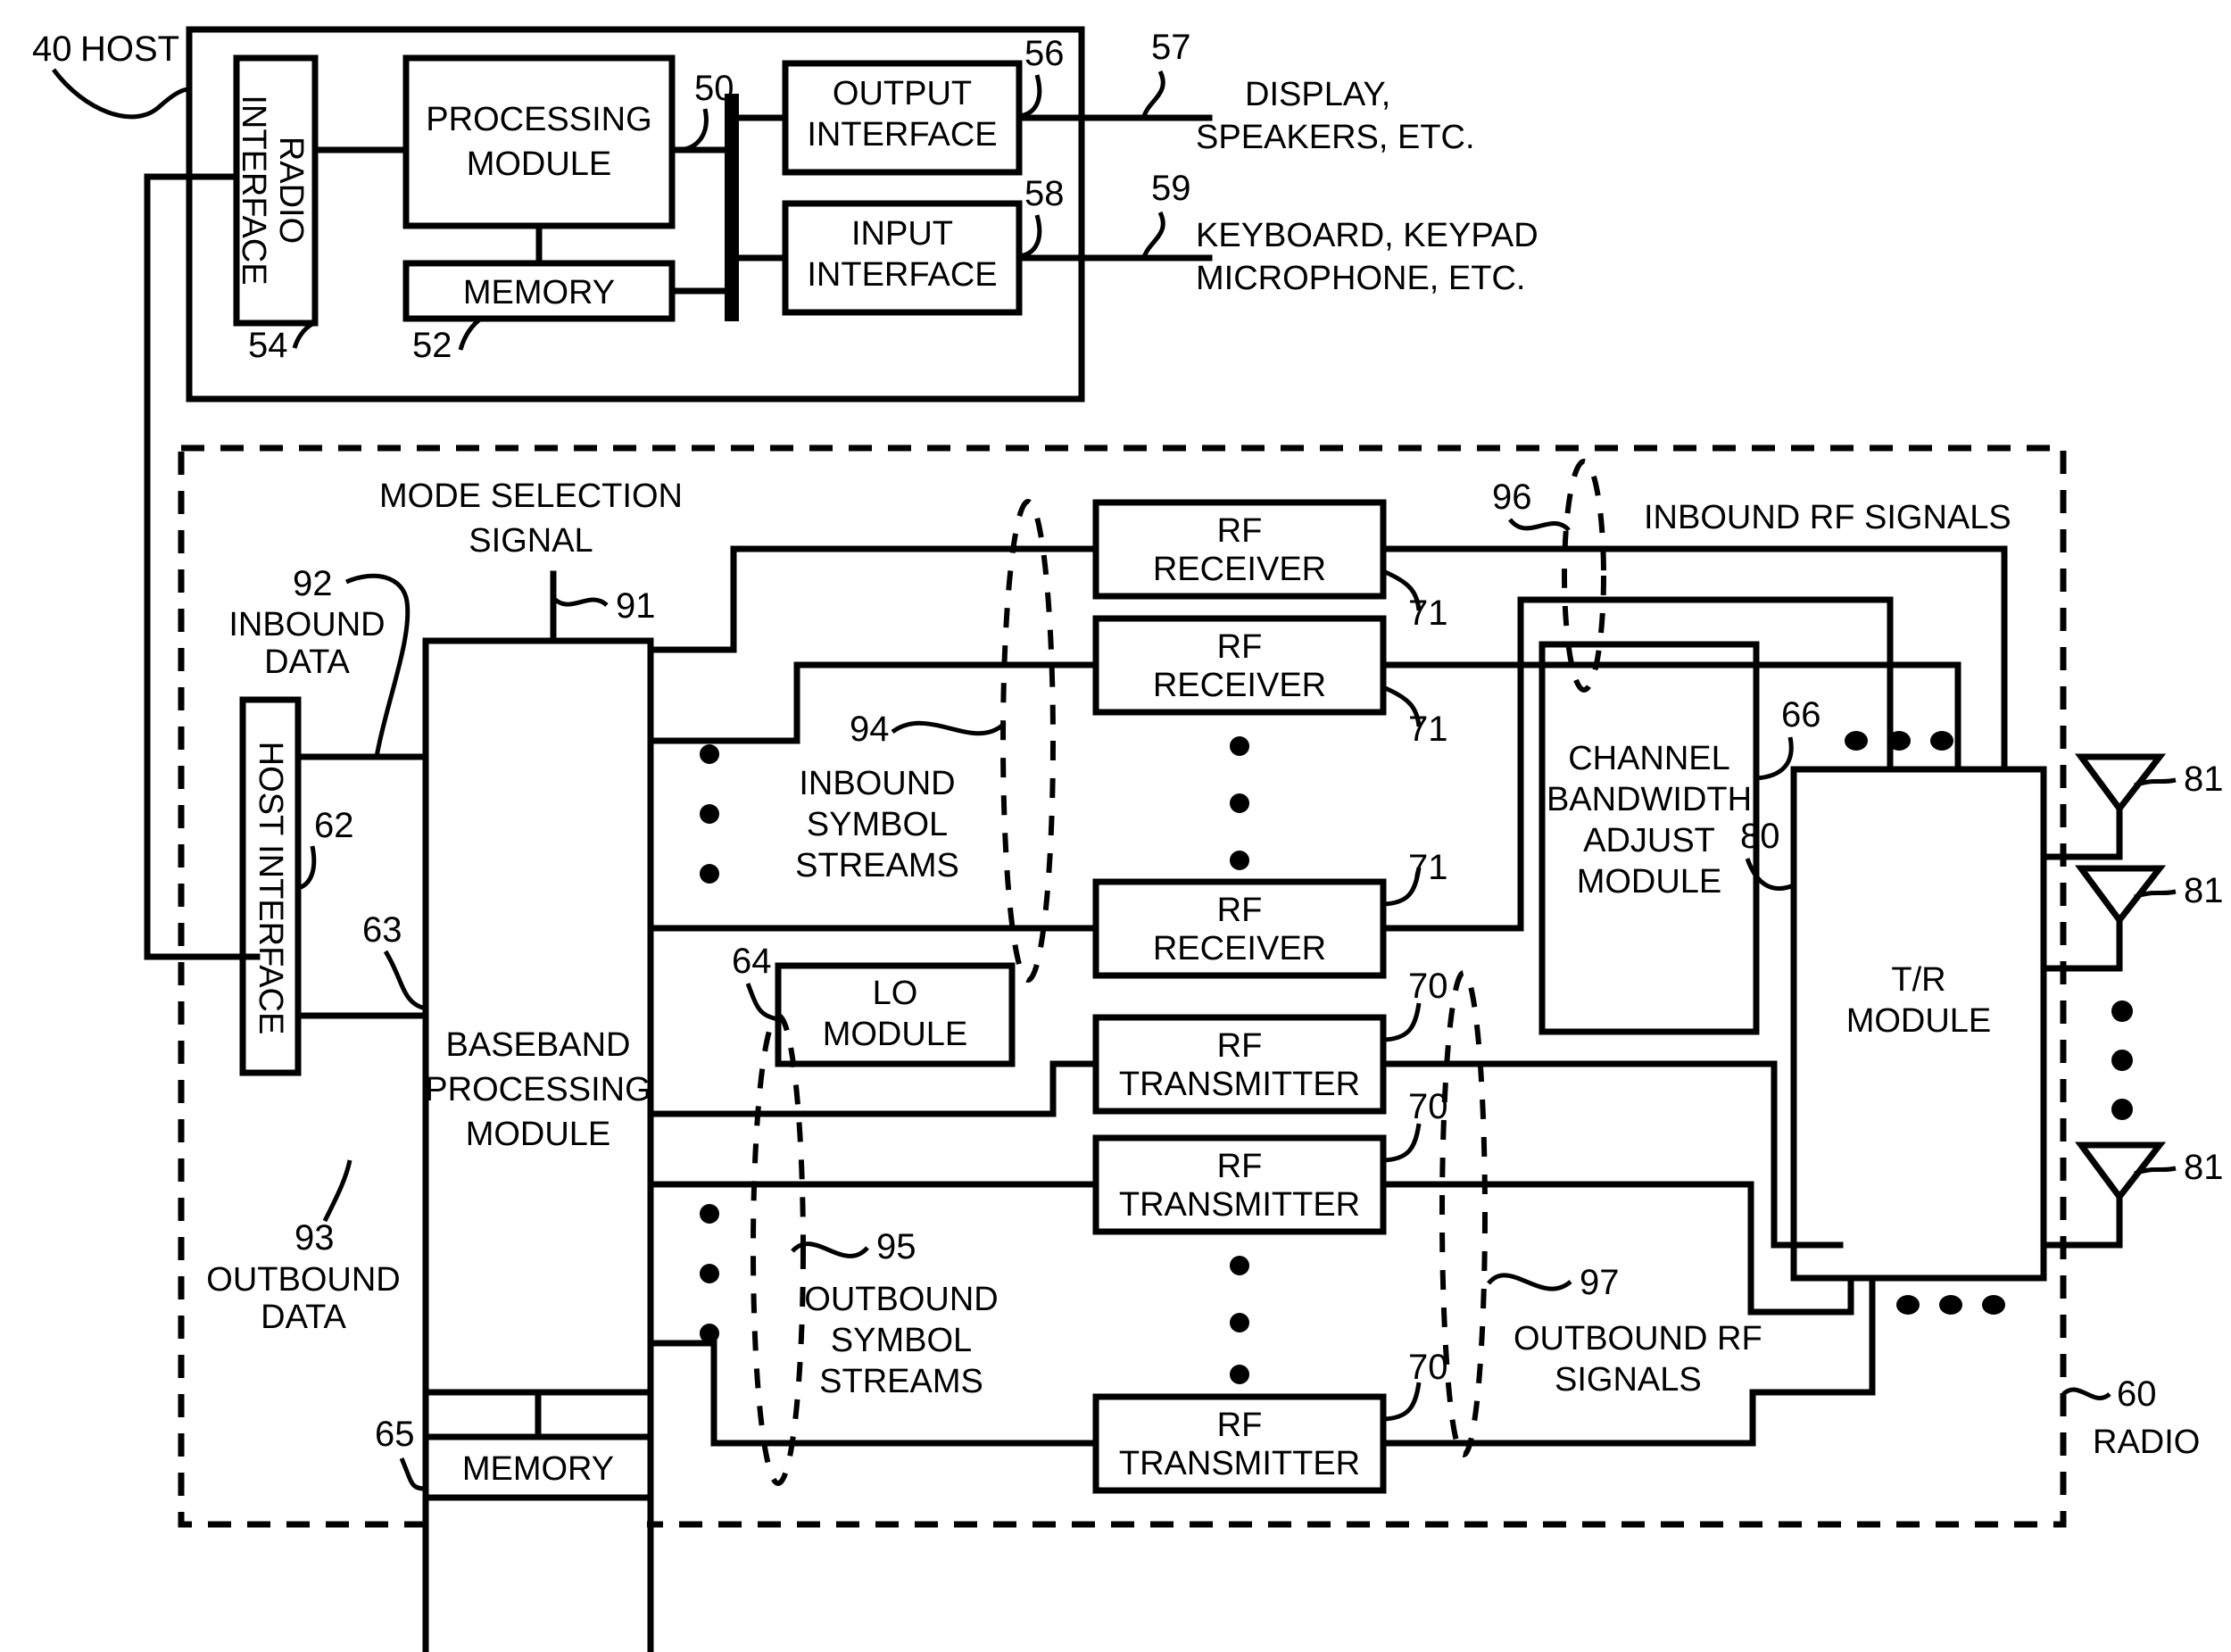  I want to click on antenna-ellipsis, so click(2122, 1060).